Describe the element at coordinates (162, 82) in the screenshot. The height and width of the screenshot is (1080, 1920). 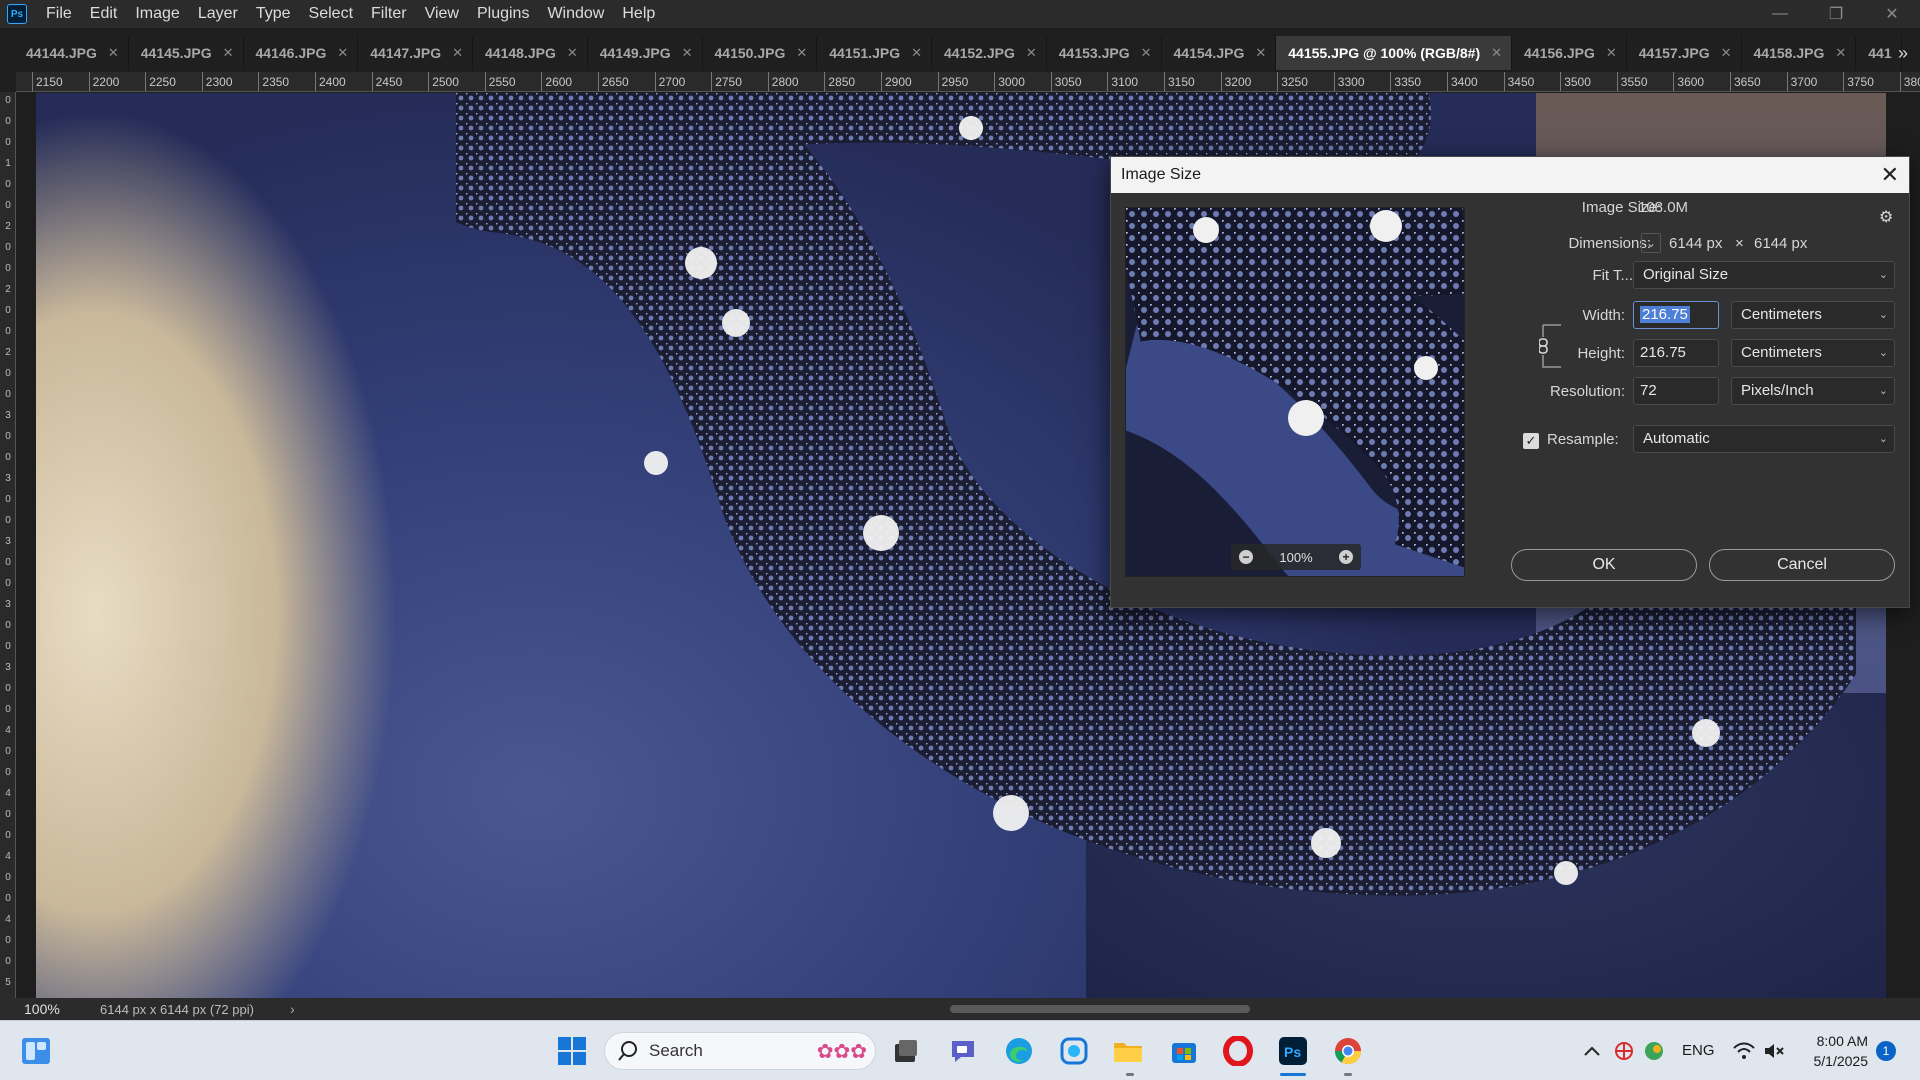
I see `ruler-tick-label: 2250` at that location.